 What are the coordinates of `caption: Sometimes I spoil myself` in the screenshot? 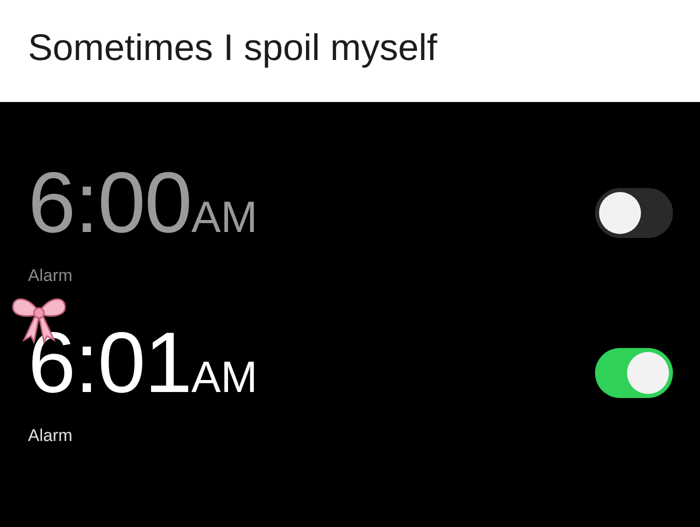 It's located at (233, 48).